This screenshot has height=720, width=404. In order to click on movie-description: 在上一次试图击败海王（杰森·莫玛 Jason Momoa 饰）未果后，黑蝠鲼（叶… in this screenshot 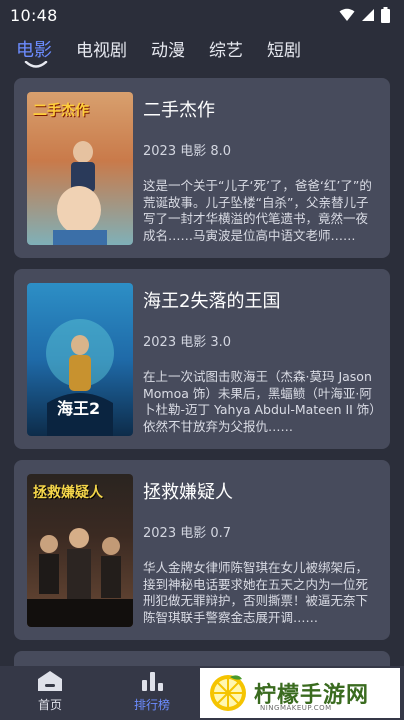, I will do `click(259, 401)`.